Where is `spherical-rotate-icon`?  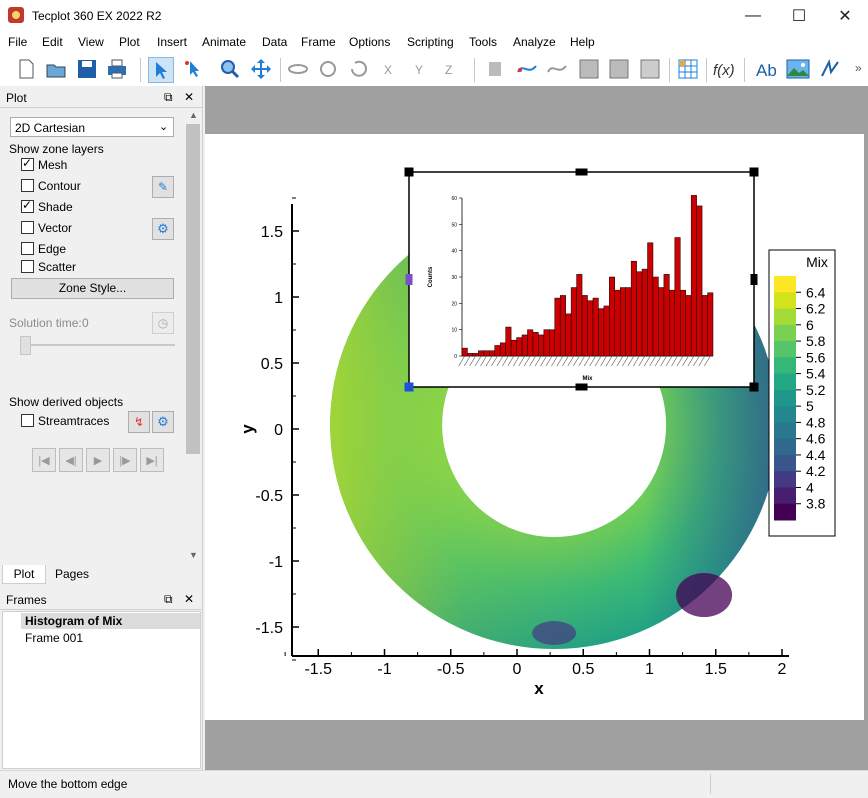 spherical-rotate-icon is located at coordinates (359, 69).